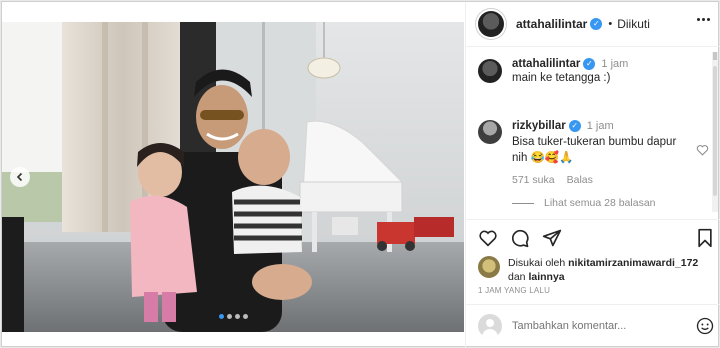 The height and width of the screenshot is (348, 720). I want to click on comment-like-count: 571 suka, so click(533, 180).